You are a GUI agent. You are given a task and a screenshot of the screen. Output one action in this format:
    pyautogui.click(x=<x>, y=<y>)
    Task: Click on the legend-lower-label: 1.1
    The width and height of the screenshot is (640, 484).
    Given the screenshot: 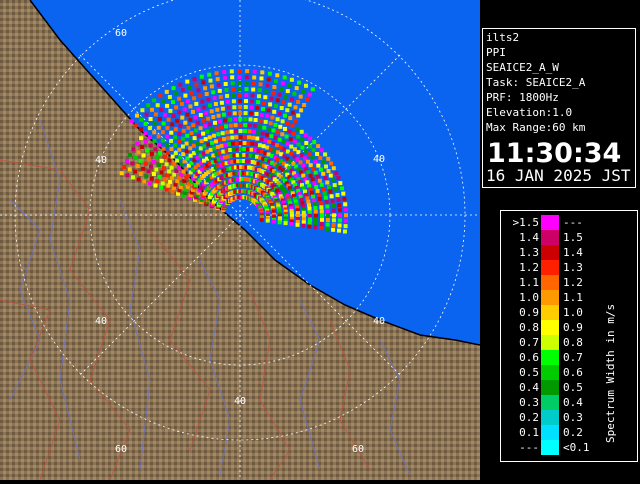 What is the action you would take?
    pyautogui.click(x=529, y=282)
    